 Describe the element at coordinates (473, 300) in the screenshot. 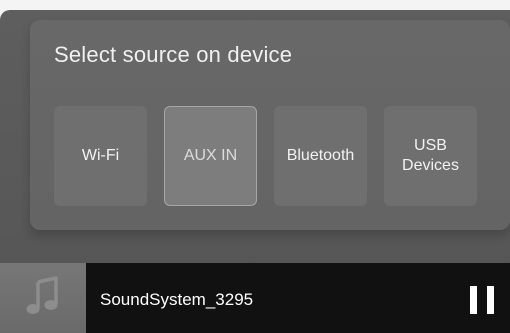

I see `pause-bar-left` at that location.